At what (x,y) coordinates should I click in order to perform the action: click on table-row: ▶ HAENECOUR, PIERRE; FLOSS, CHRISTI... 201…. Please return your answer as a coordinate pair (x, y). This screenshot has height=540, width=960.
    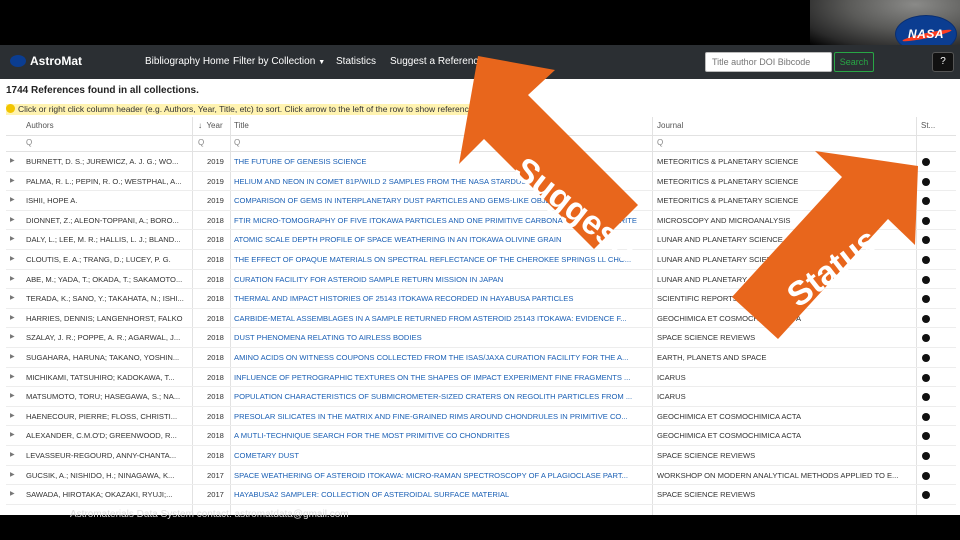
    Looking at the image, I should click on (481, 417).